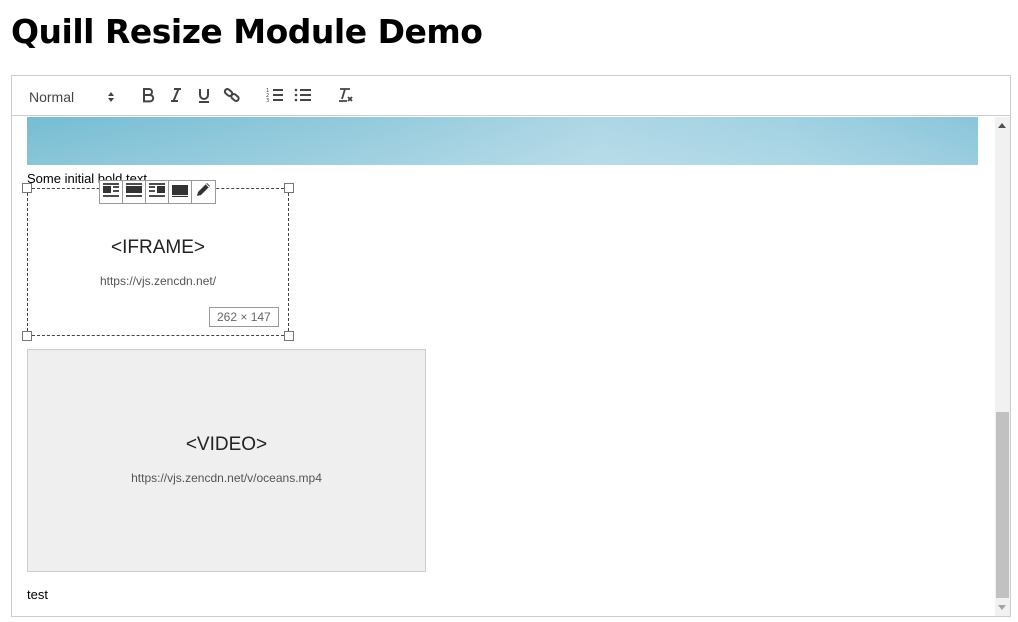 Image resolution: width=1018 pixels, height=622 pixels. What do you see at coordinates (1002, 125) in the screenshot?
I see `scroll-up-icon` at bounding box center [1002, 125].